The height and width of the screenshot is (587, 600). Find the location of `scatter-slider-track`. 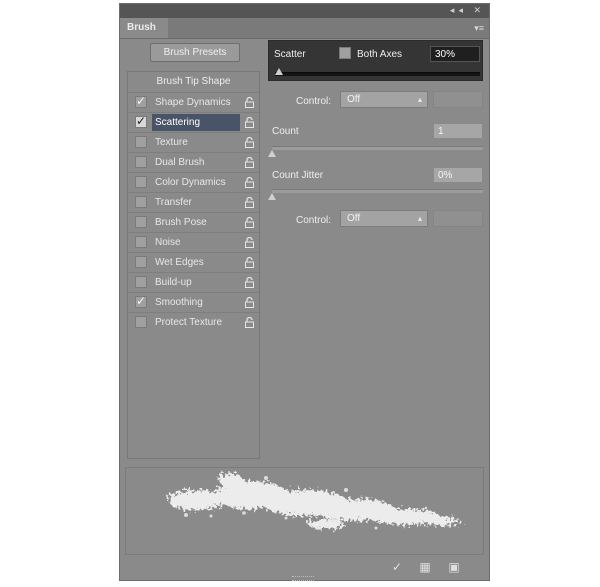

scatter-slider-track is located at coordinates (377, 74).